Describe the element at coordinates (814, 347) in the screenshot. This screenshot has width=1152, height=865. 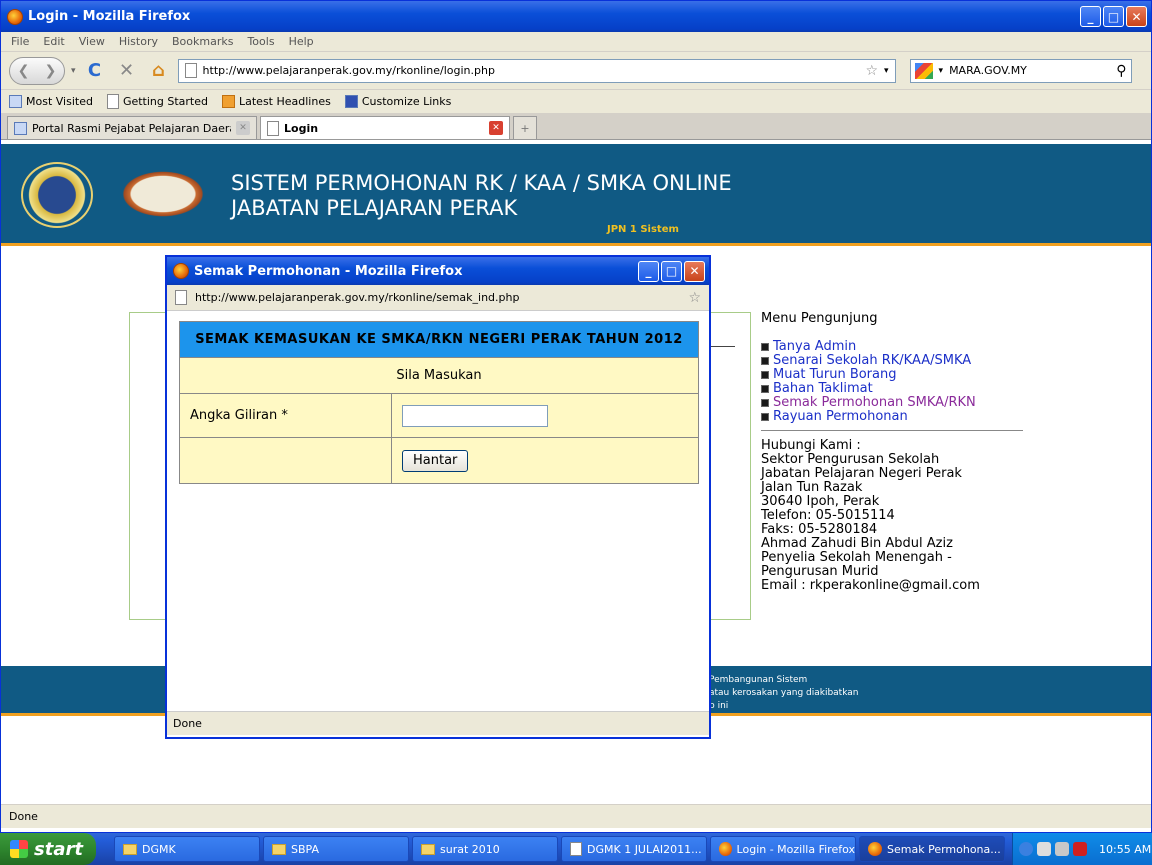
I see `menu-item-label: Tanya Admin` at that location.